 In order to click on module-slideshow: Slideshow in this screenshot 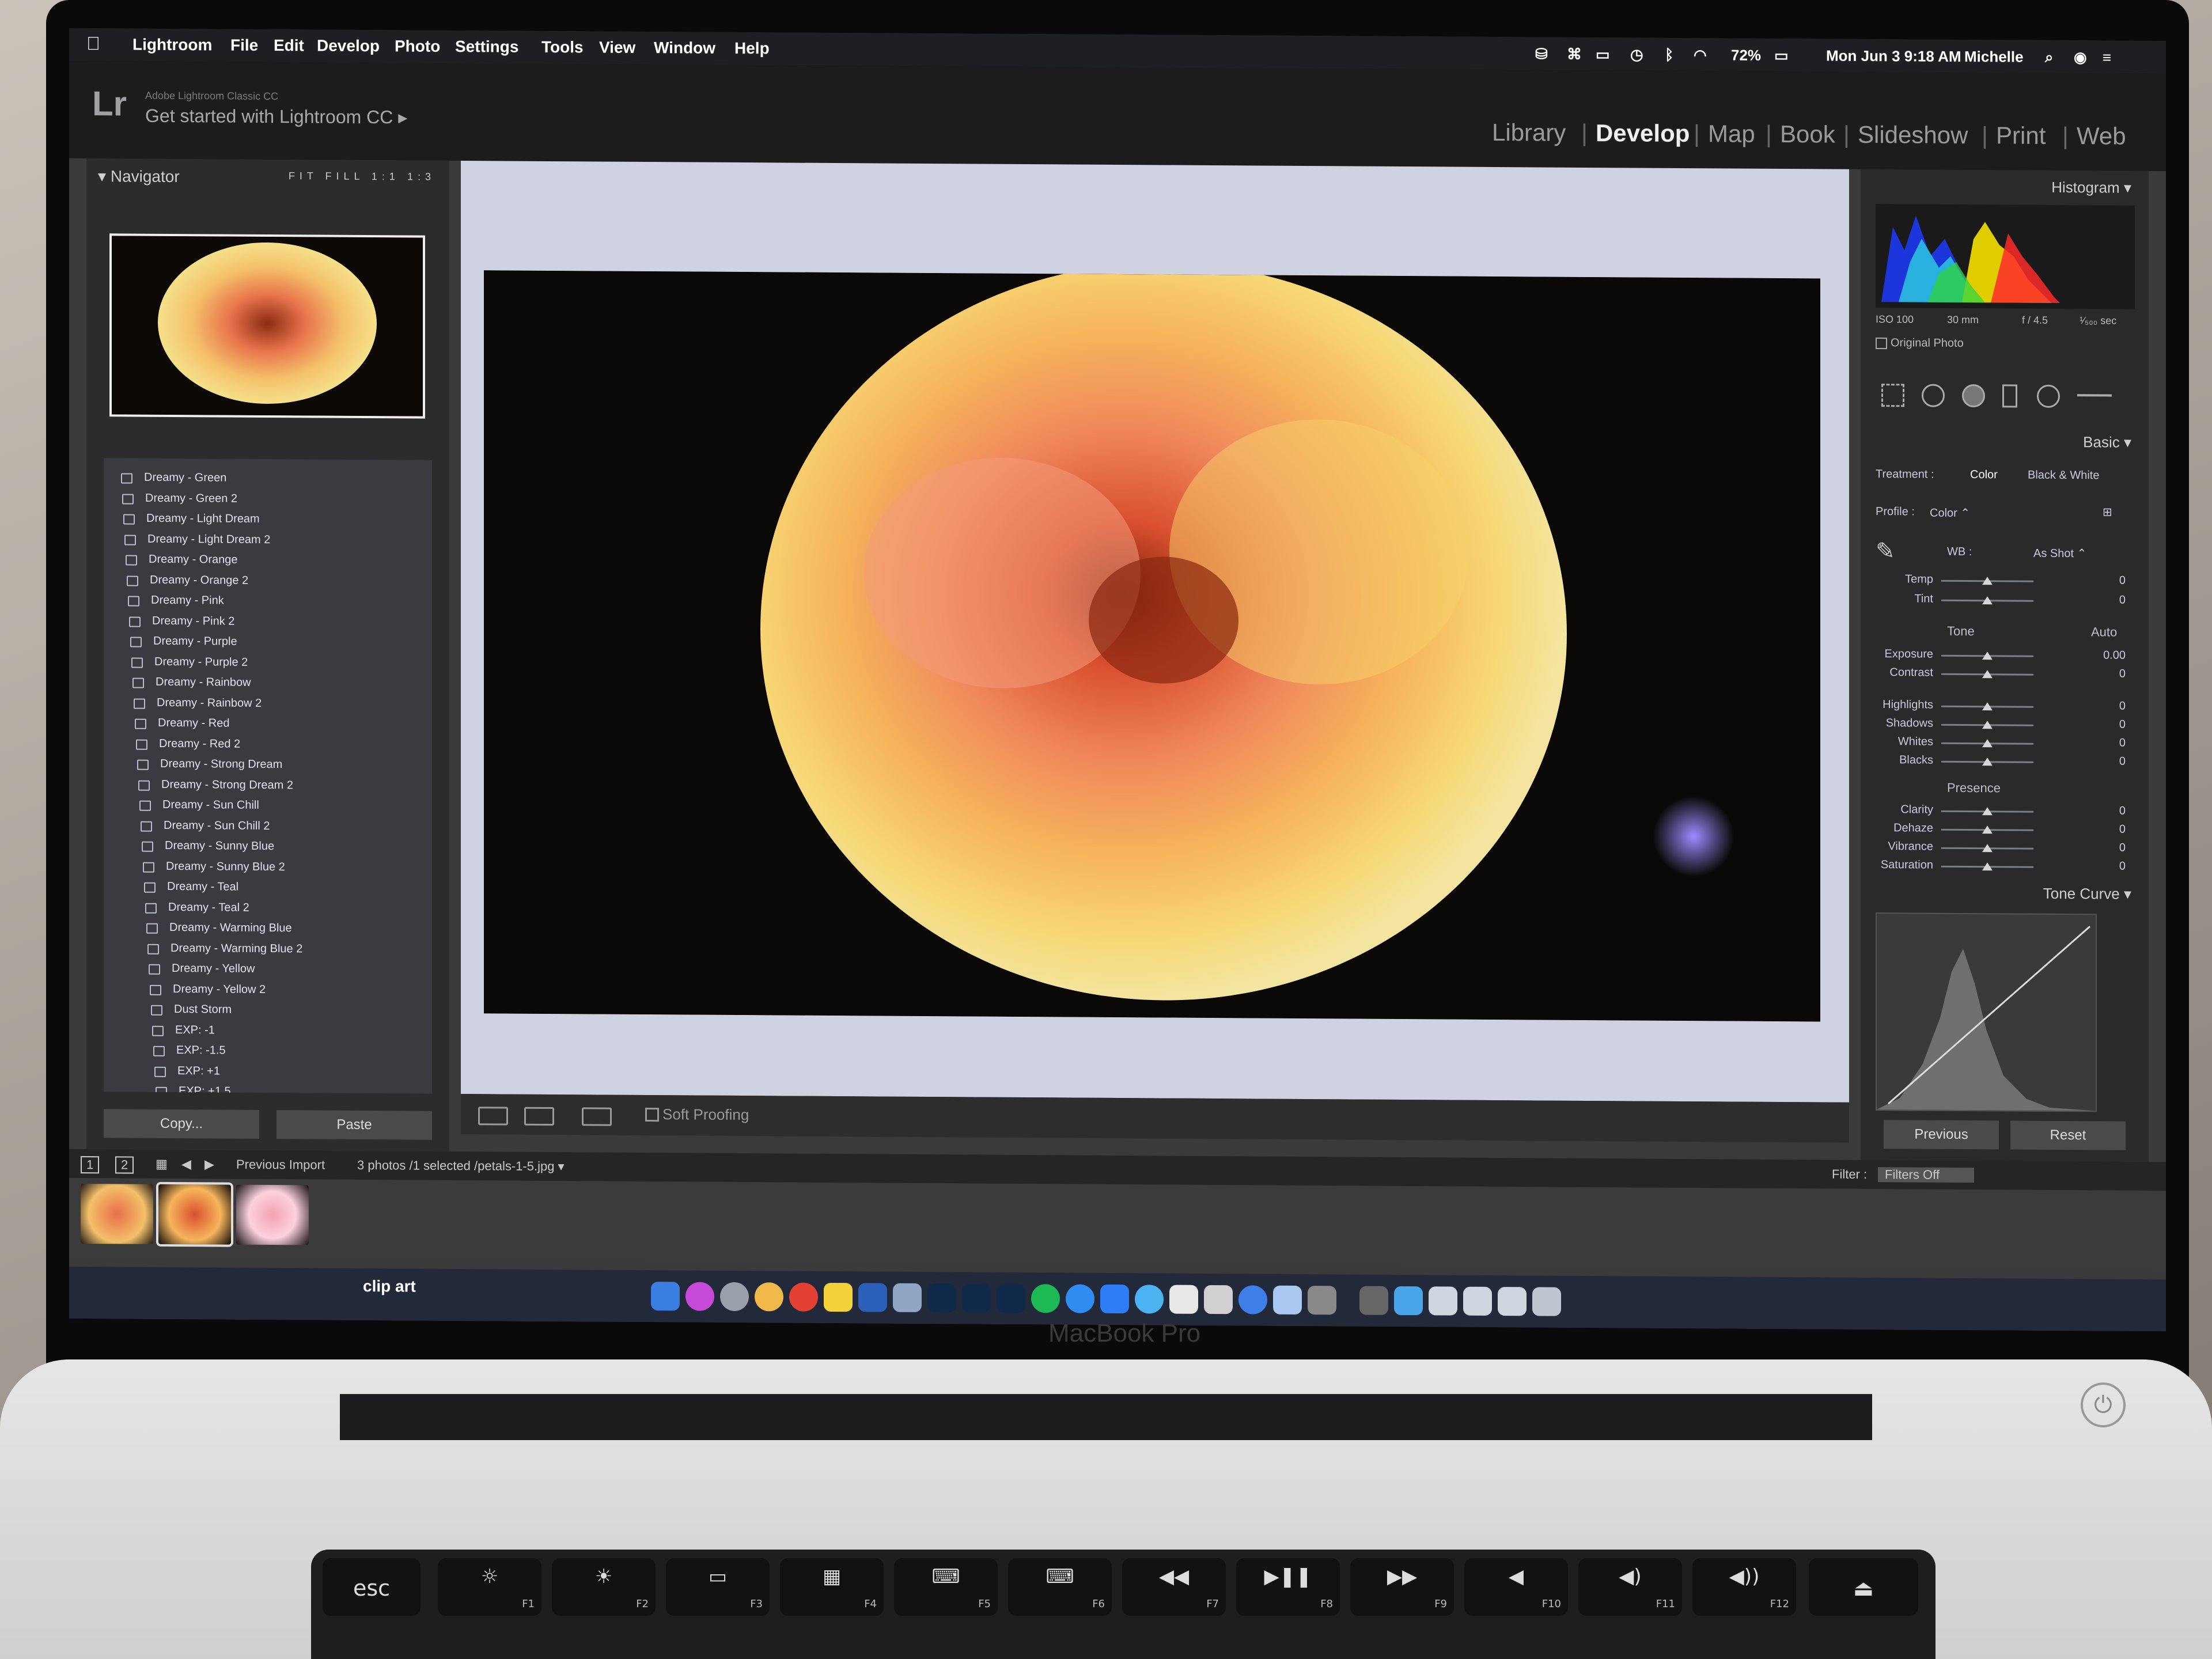, I will do `click(1913, 135)`.